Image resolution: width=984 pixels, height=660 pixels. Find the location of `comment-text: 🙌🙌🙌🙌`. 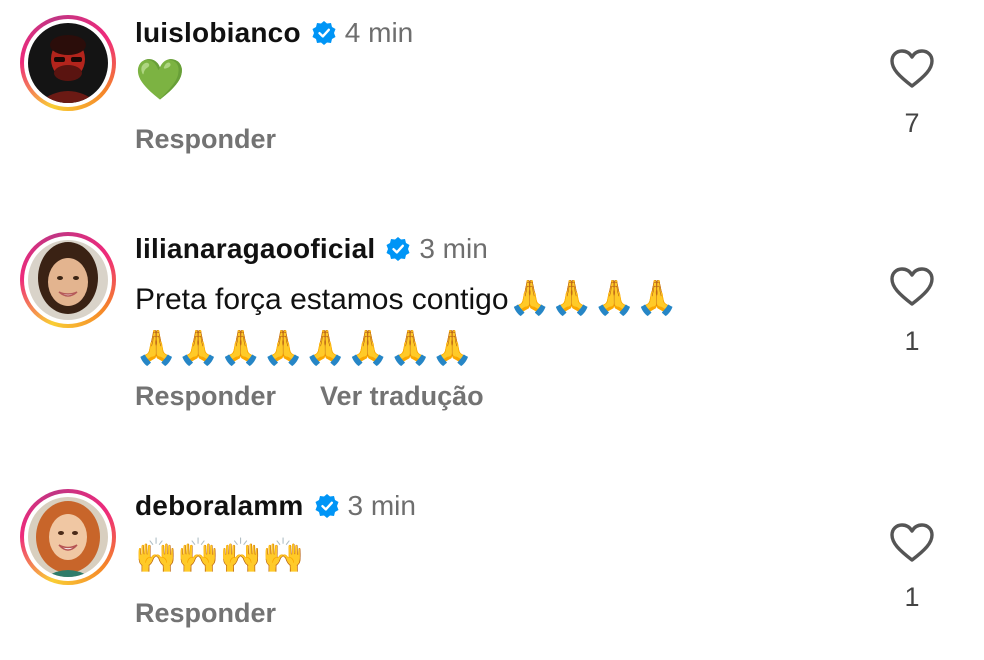

comment-text: 🙌🙌🙌🙌 is located at coordinates (475, 557).